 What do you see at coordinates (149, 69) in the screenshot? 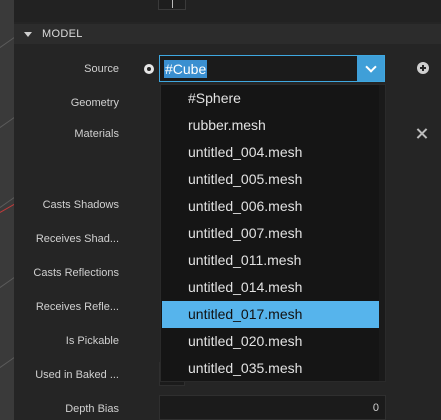
I see `circle-dot-icon` at bounding box center [149, 69].